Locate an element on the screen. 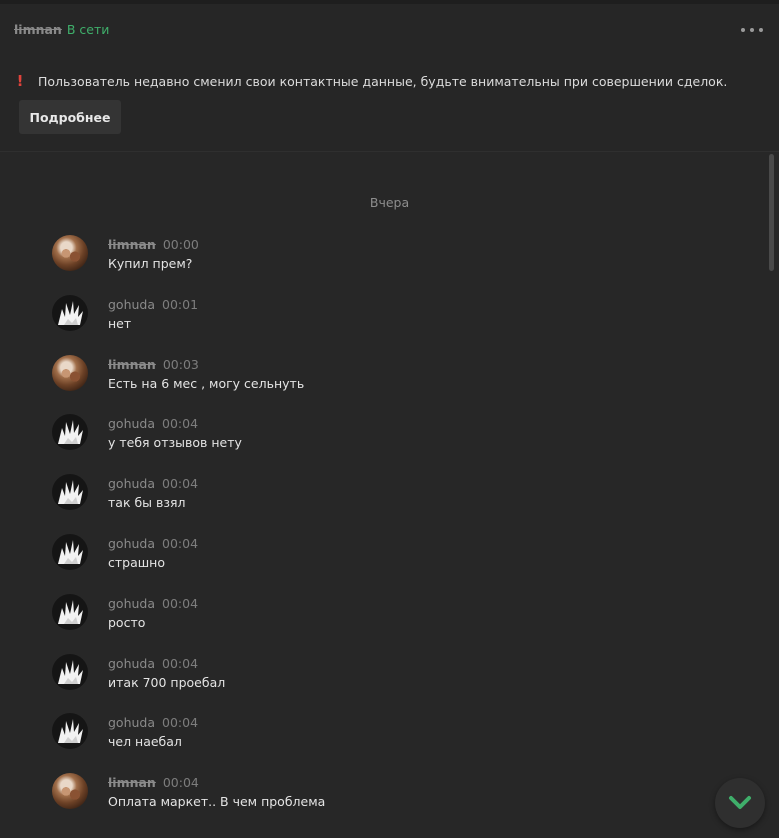  message-item: gohuda 00:04 страшно is located at coordinates (392, 556).